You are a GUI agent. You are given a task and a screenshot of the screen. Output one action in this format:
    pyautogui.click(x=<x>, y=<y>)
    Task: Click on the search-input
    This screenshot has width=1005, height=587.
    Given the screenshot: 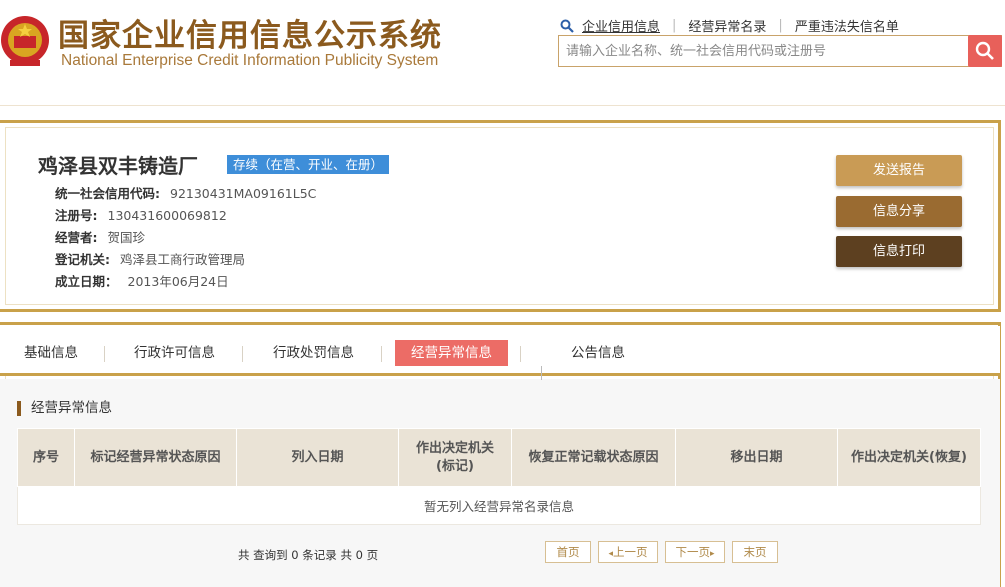 What is the action you would take?
    pyautogui.click(x=764, y=51)
    